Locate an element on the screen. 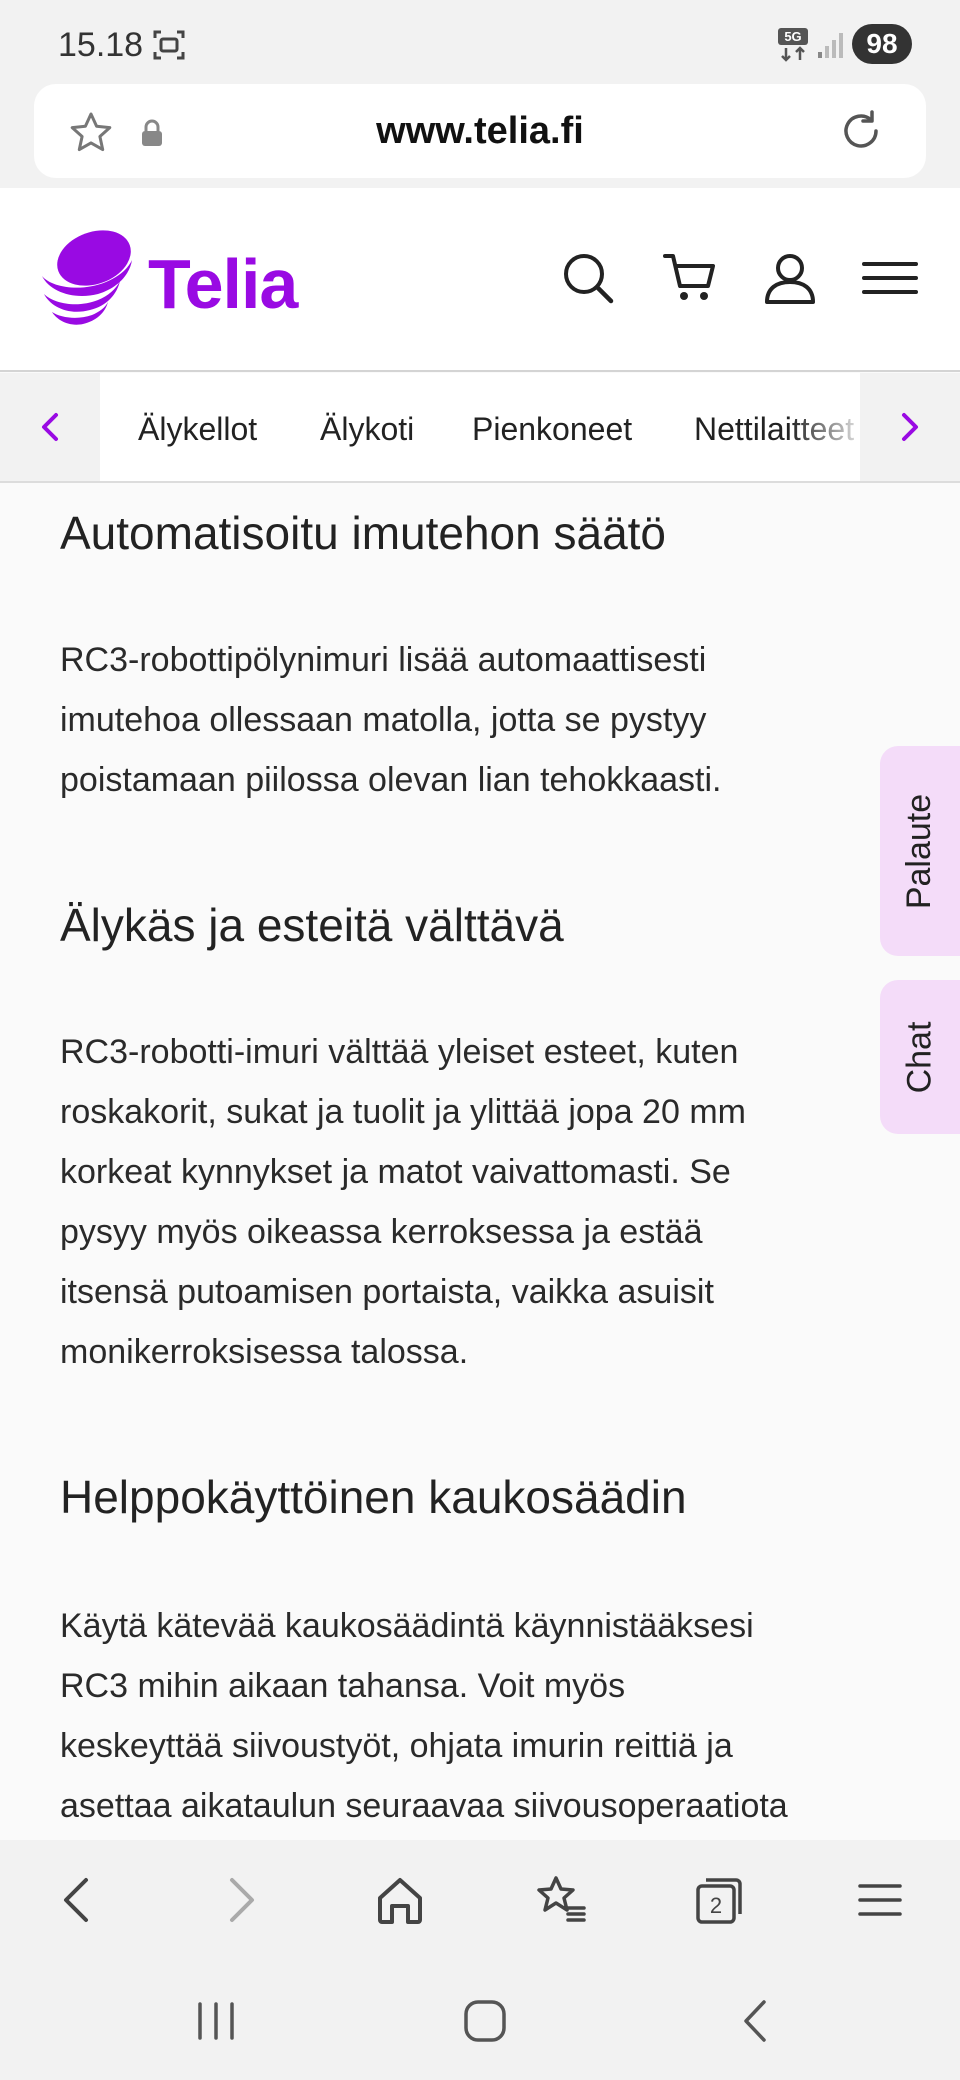 This screenshot has width=960, height=2080. search-icon is located at coordinates (588, 278).